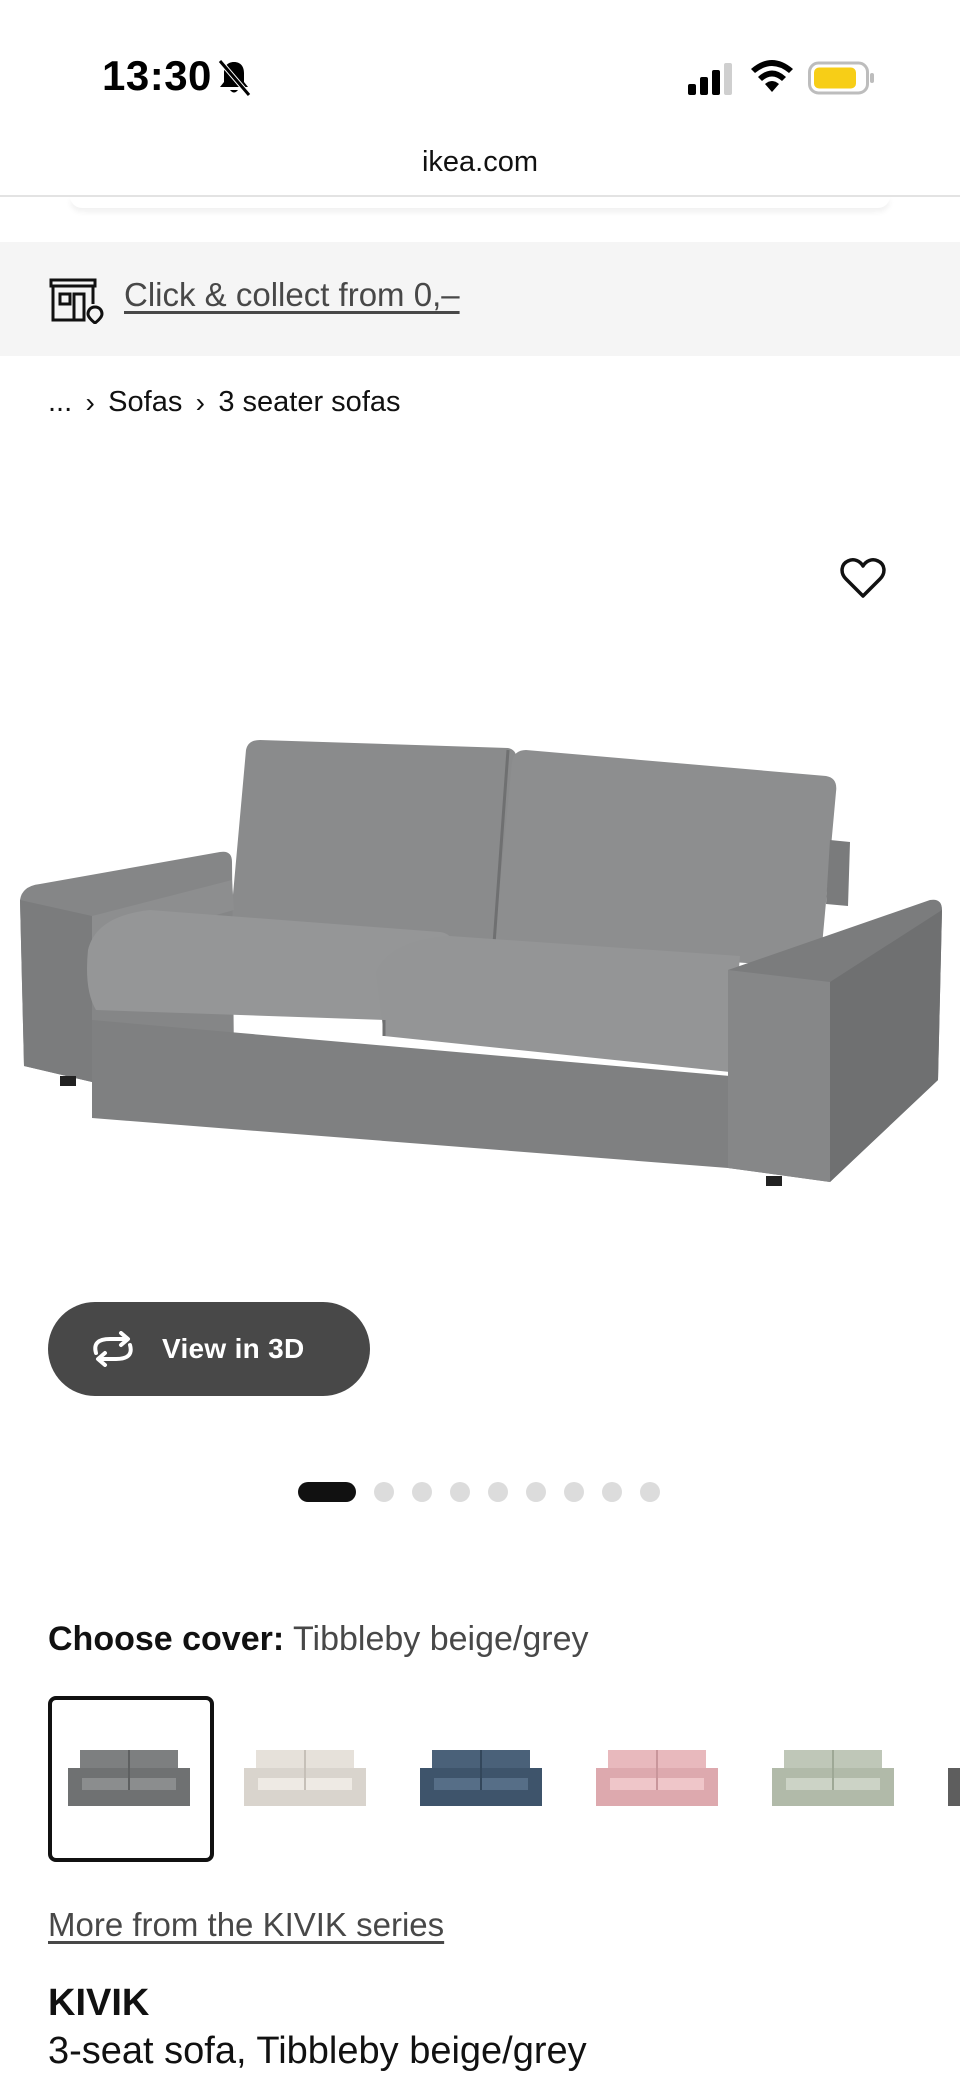 Image resolution: width=960 pixels, height=2087 pixels. What do you see at coordinates (157, 75) in the screenshot?
I see `status-time: 13:30` at bounding box center [157, 75].